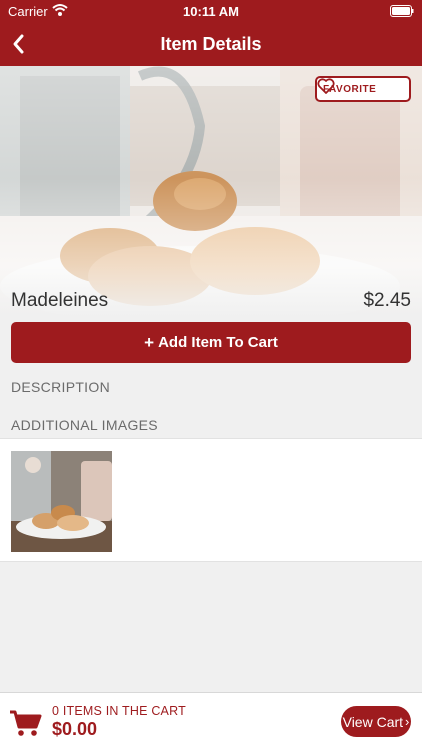  I want to click on top-header: Carrier 10:11 AM Item Details, so click(211, 33).